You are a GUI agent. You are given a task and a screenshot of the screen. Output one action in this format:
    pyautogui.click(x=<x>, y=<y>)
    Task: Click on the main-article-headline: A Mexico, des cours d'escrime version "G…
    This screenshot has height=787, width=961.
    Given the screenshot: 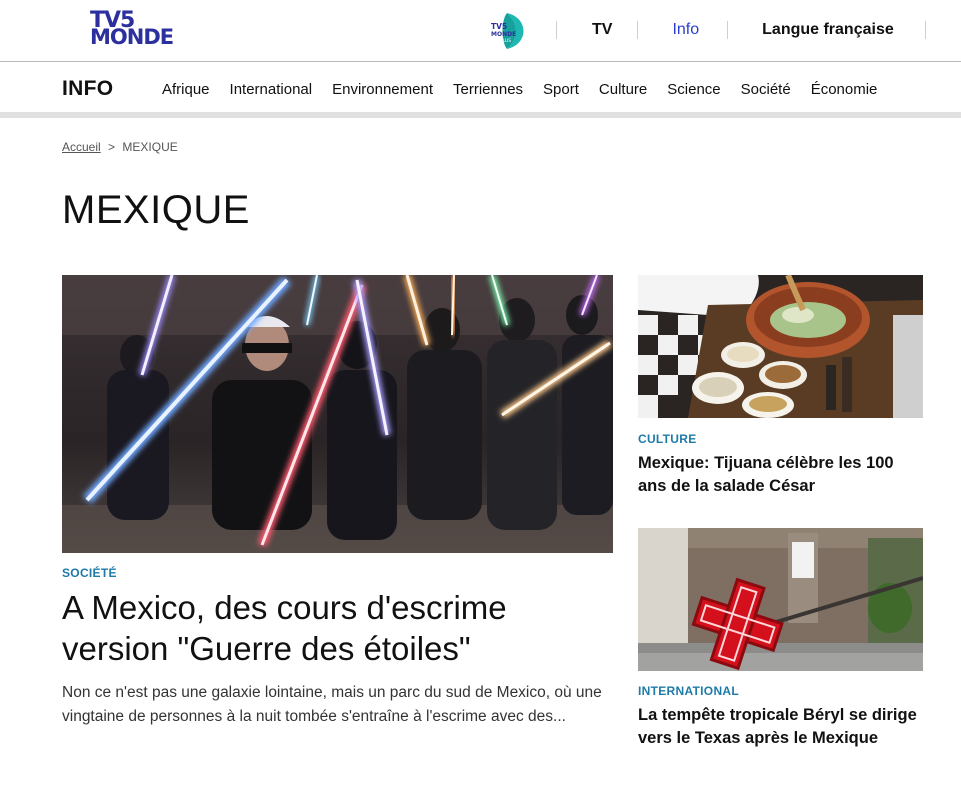 What is the action you would take?
    pyautogui.click(x=342, y=628)
    